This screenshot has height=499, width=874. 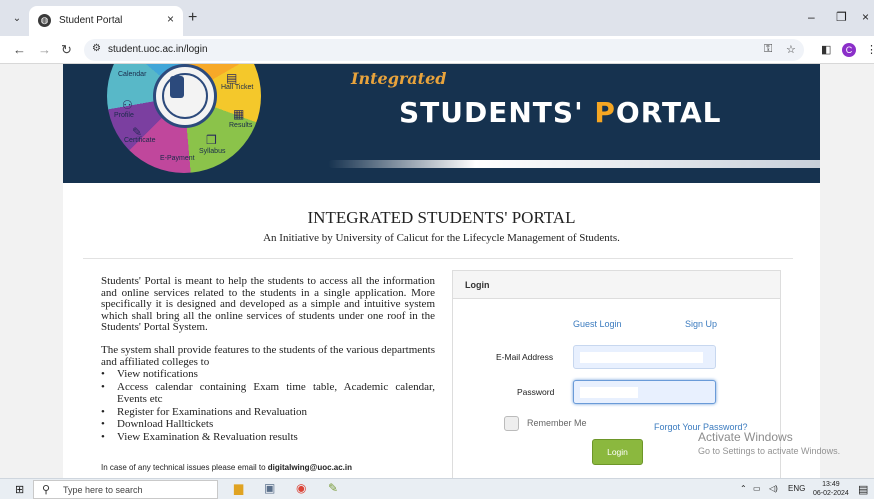 What do you see at coordinates (863, 489) in the screenshot?
I see `notification-icon: ▤` at bounding box center [863, 489].